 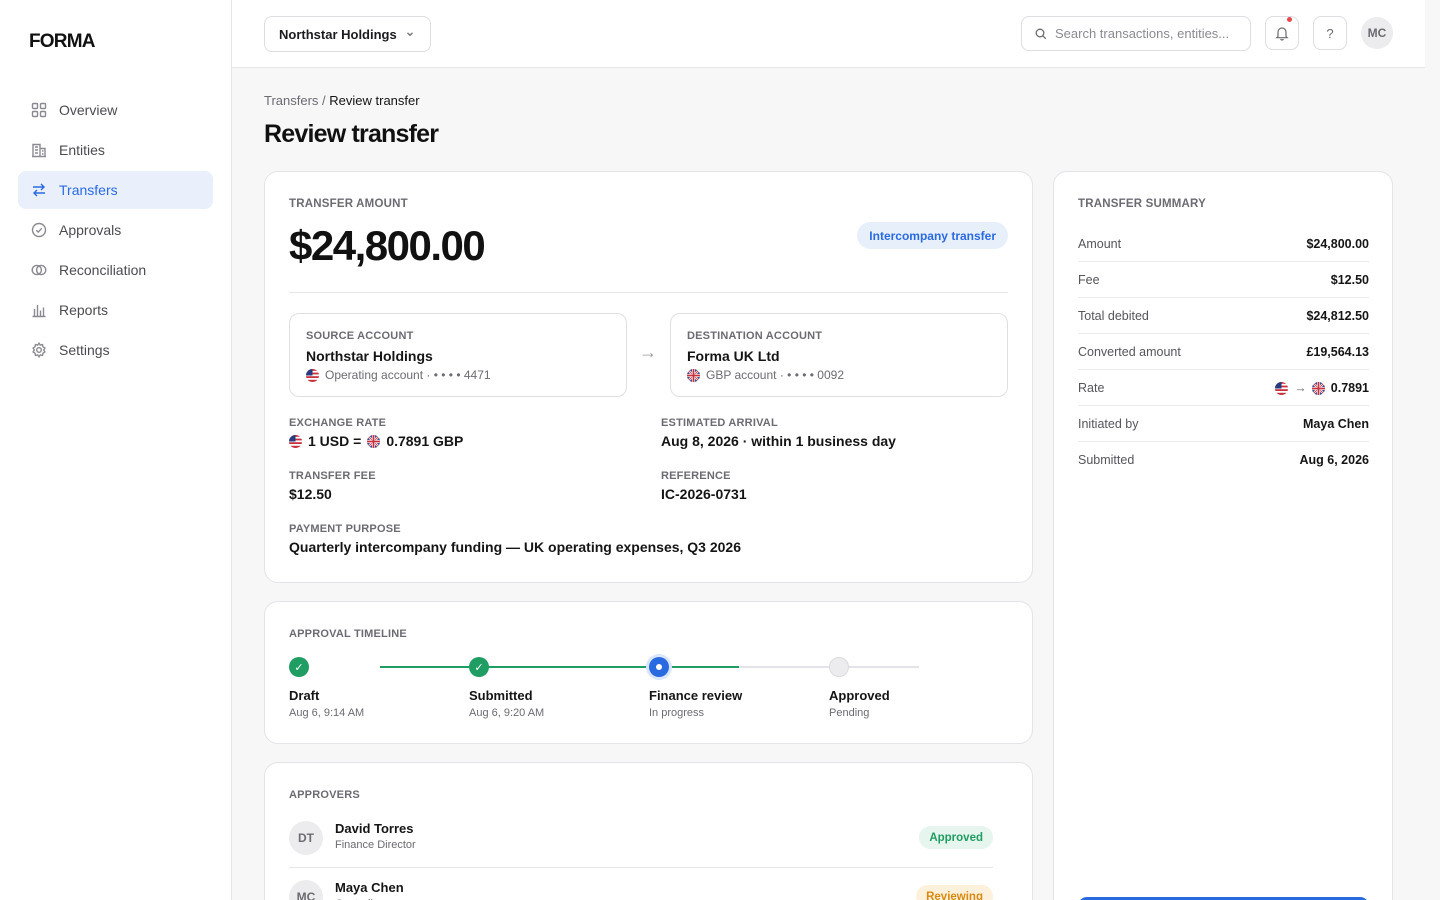 I want to click on timeline-track-done, so click(x=559, y=667).